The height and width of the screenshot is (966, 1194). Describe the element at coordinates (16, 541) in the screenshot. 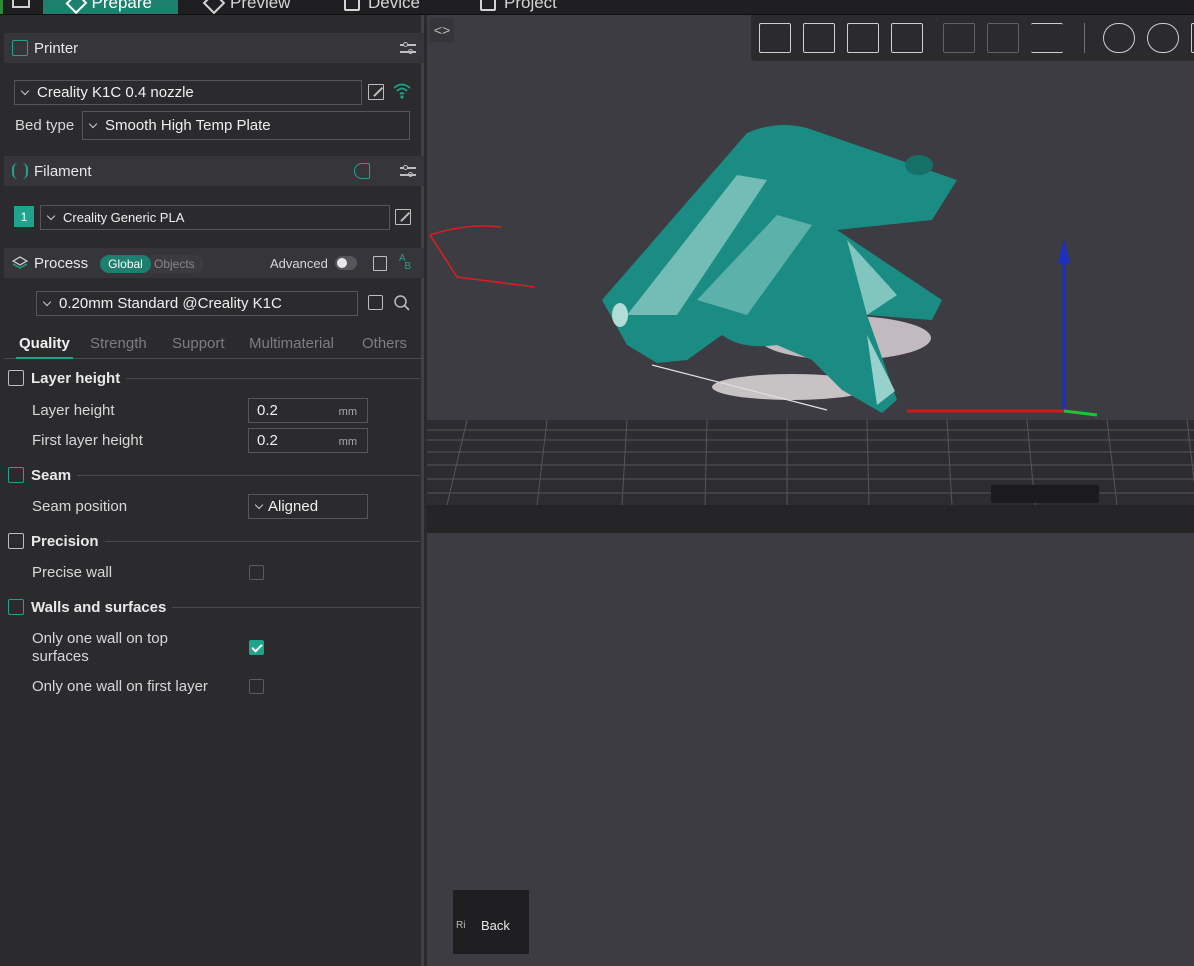

I see `precision-icon` at that location.